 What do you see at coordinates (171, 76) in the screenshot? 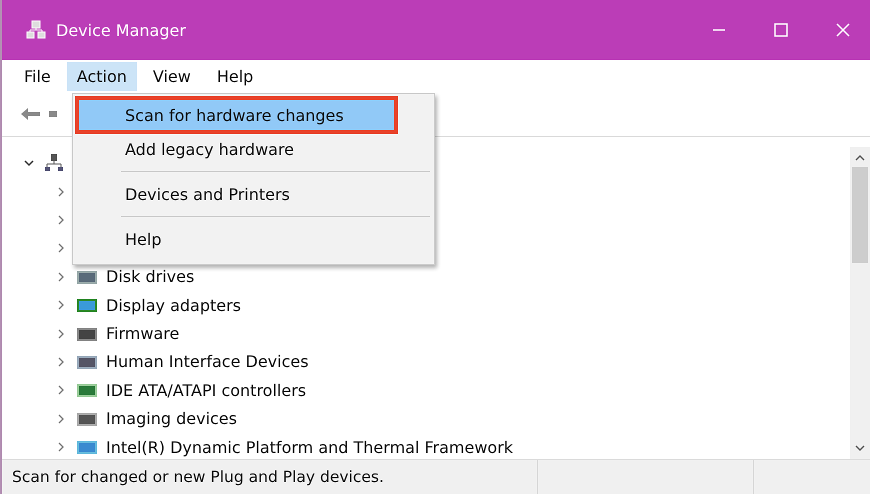
I see `menu-item: View` at bounding box center [171, 76].